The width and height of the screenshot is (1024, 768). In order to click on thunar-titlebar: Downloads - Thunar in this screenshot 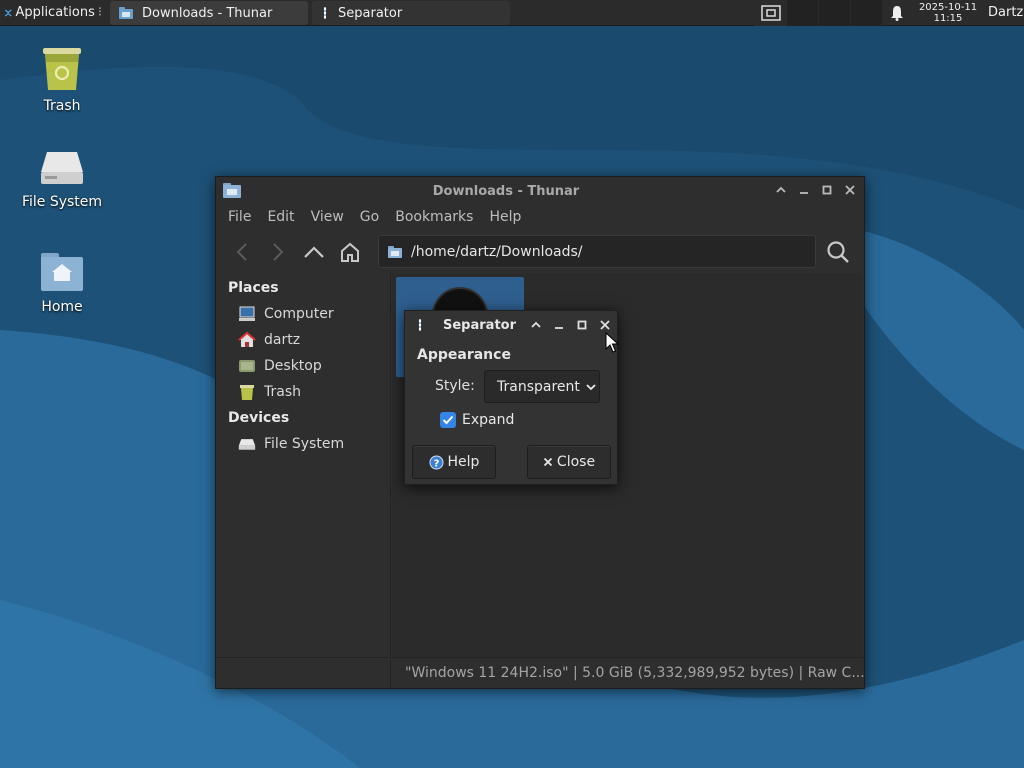, I will do `click(540, 191)`.